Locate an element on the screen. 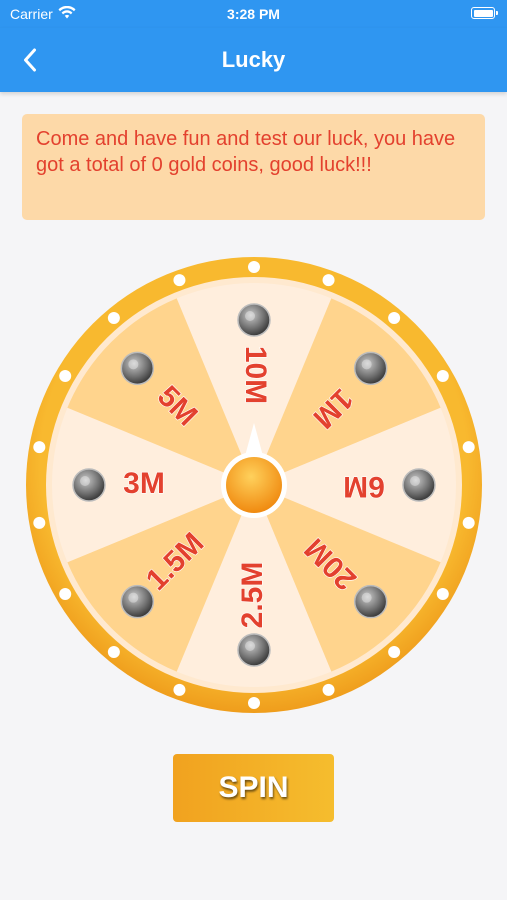  status-bar: Carrier 3:28 PM is located at coordinates (253, 14).